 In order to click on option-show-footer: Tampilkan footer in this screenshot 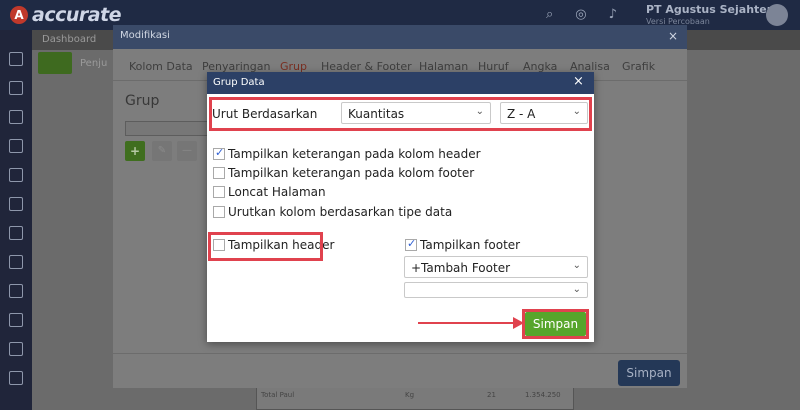, I will do `click(463, 244)`.